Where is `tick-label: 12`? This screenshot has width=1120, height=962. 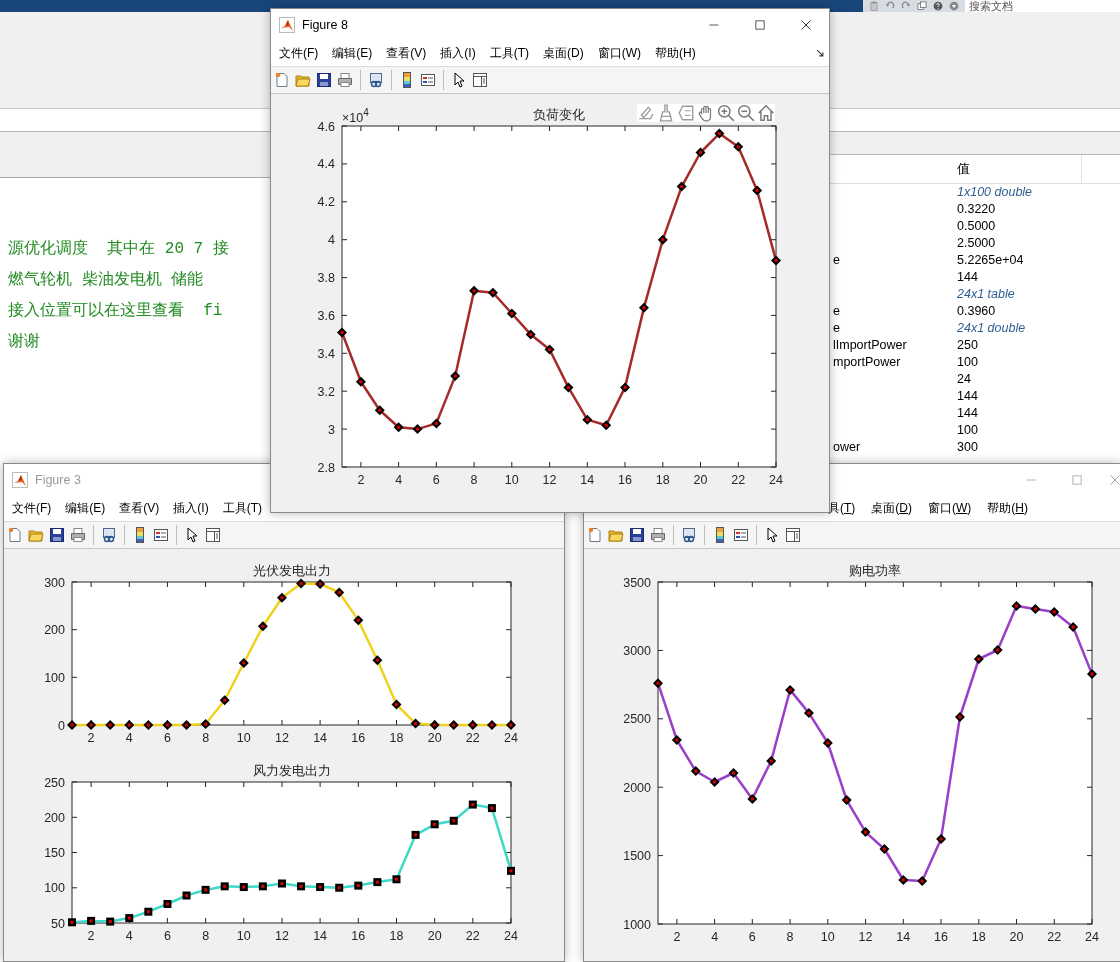 tick-label: 12 is located at coordinates (282, 738).